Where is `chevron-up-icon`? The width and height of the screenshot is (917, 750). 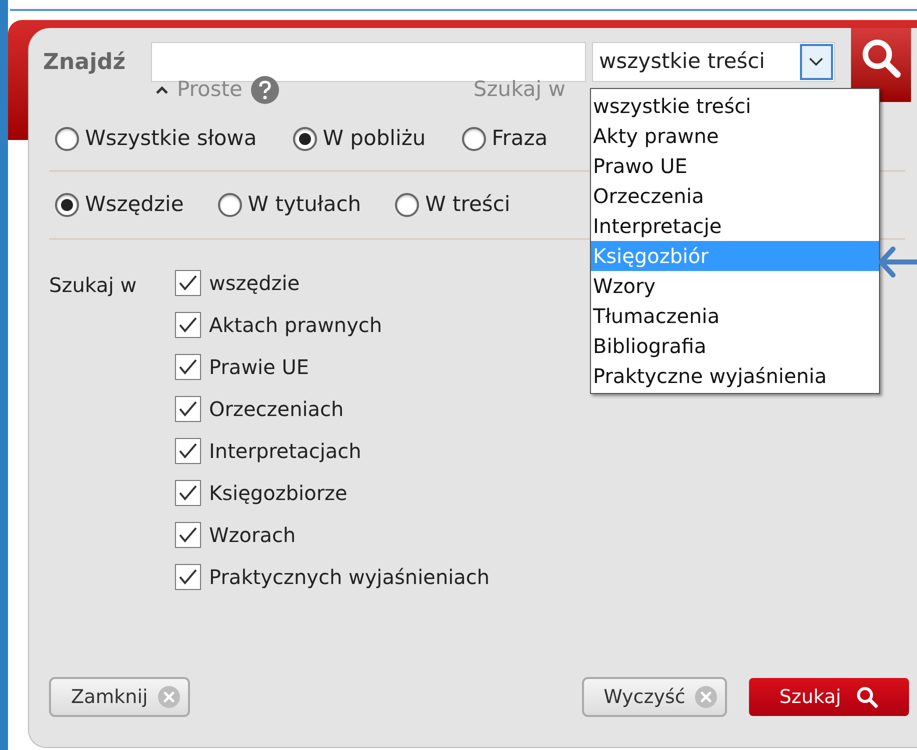 chevron-up-icon is located at coordinates (162, 90).